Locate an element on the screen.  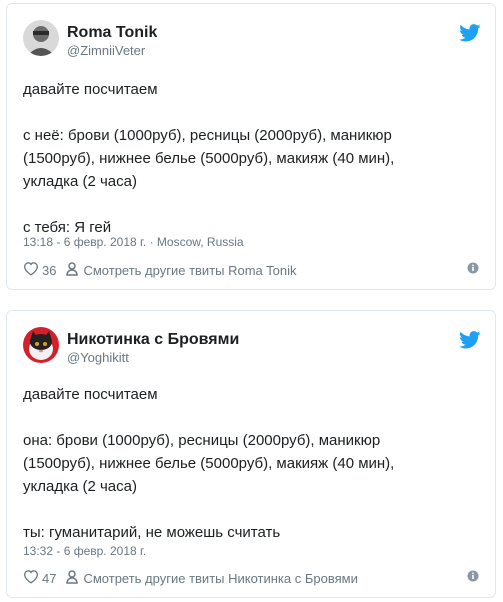
more-tweets-link: Смотреть другие твиты Roma Tonik is located at coordinates (181, 270).